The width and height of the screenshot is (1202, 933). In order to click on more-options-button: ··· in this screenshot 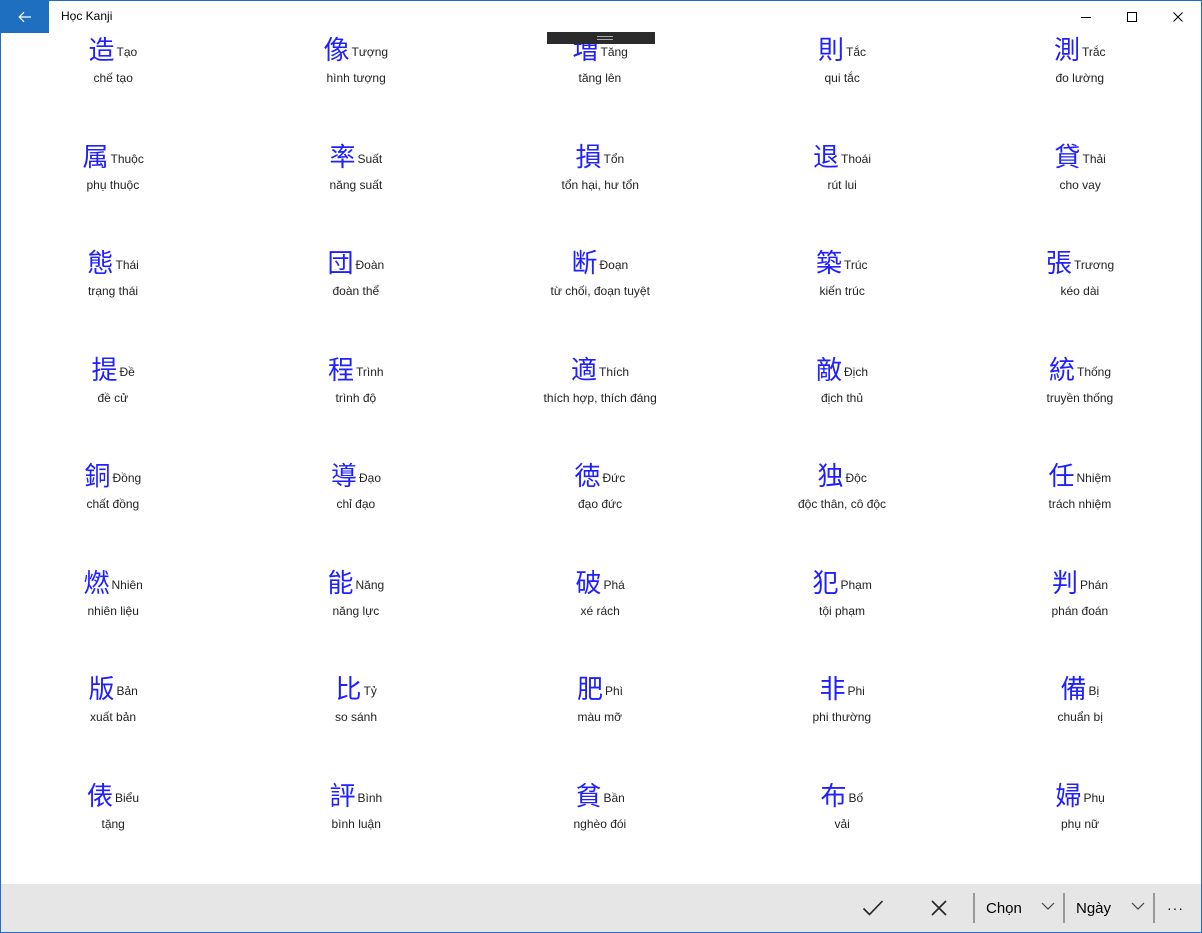, I will do `click(1174, 908)`.